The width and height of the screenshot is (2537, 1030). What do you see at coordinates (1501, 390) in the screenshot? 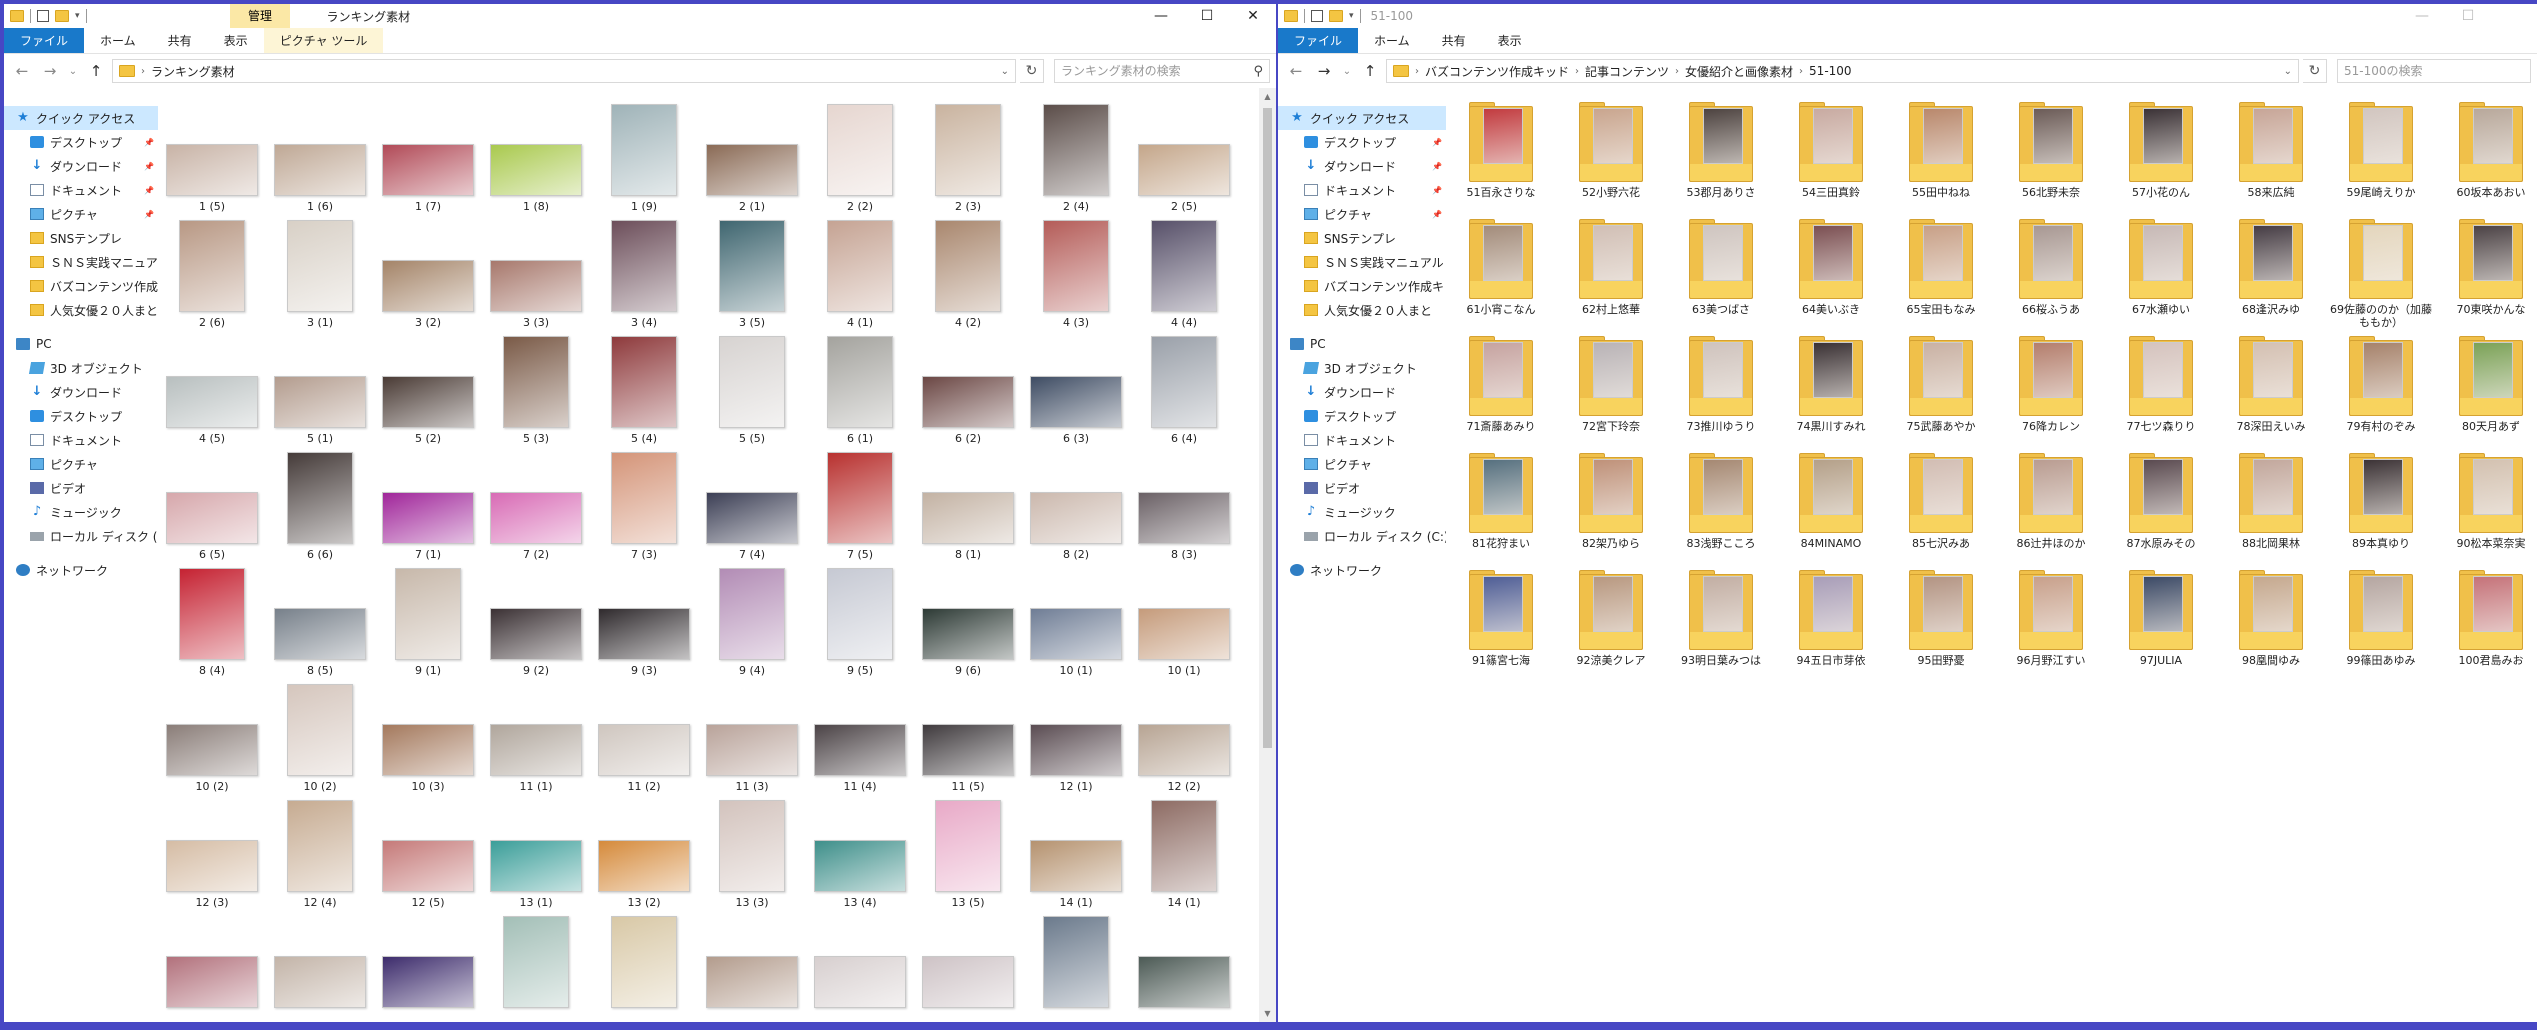
I see `folder-item: 71斎藤あみり` at bounding box center [1501, 390].